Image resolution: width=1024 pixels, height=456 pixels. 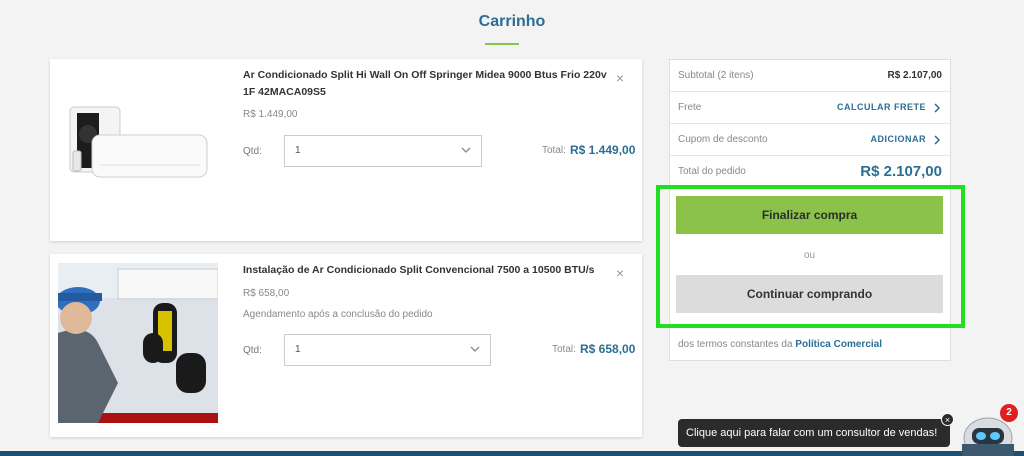 I want to click on item-total: R$ 1.449,00, so click(x=603, y=150).